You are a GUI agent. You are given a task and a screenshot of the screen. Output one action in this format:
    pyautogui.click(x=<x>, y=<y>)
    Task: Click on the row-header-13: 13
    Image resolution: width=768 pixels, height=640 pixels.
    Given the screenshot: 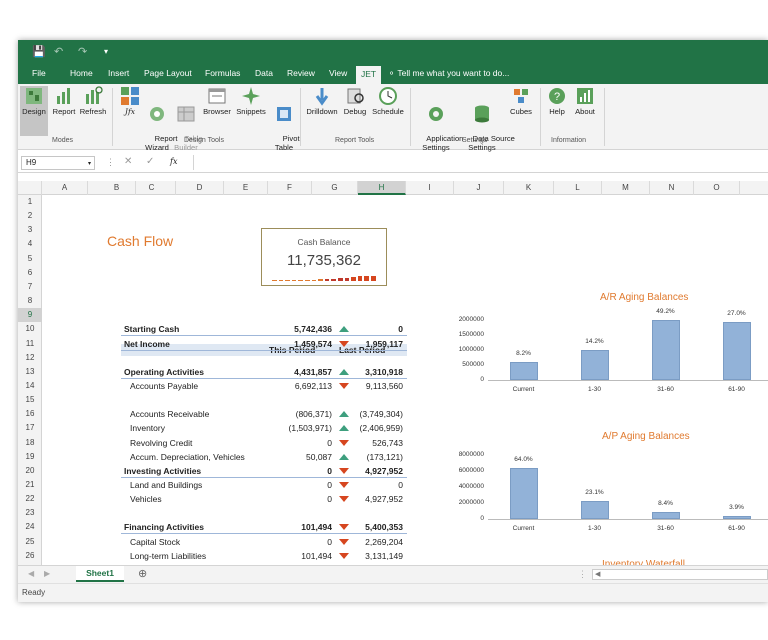 What is the action you would take?
    pyautogui.click(x=30, y=372)
    